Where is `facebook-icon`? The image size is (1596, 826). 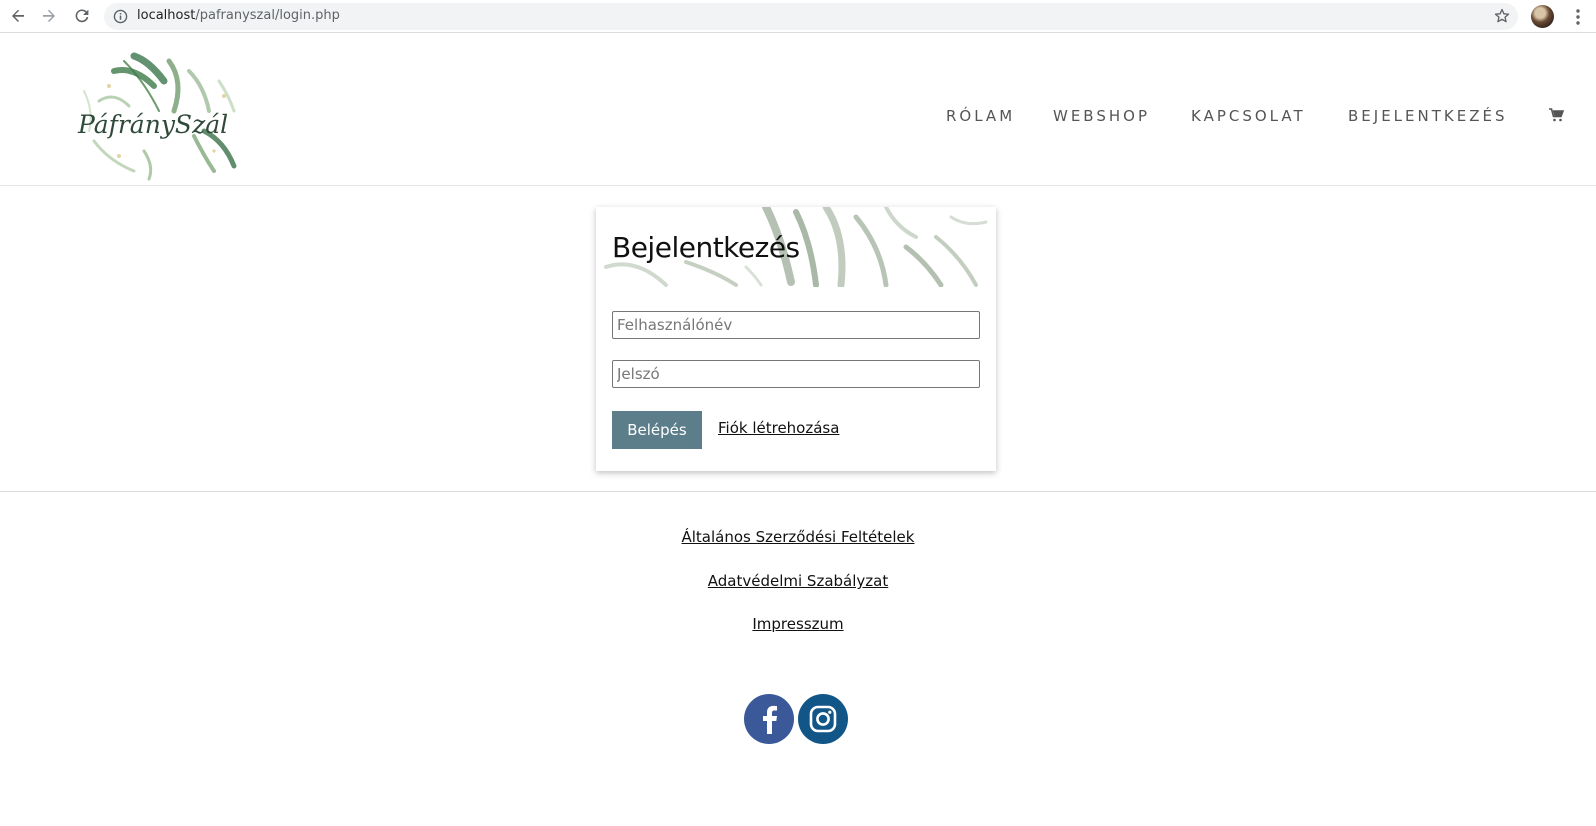 facebook-icon is located at coordinates (770, 719).